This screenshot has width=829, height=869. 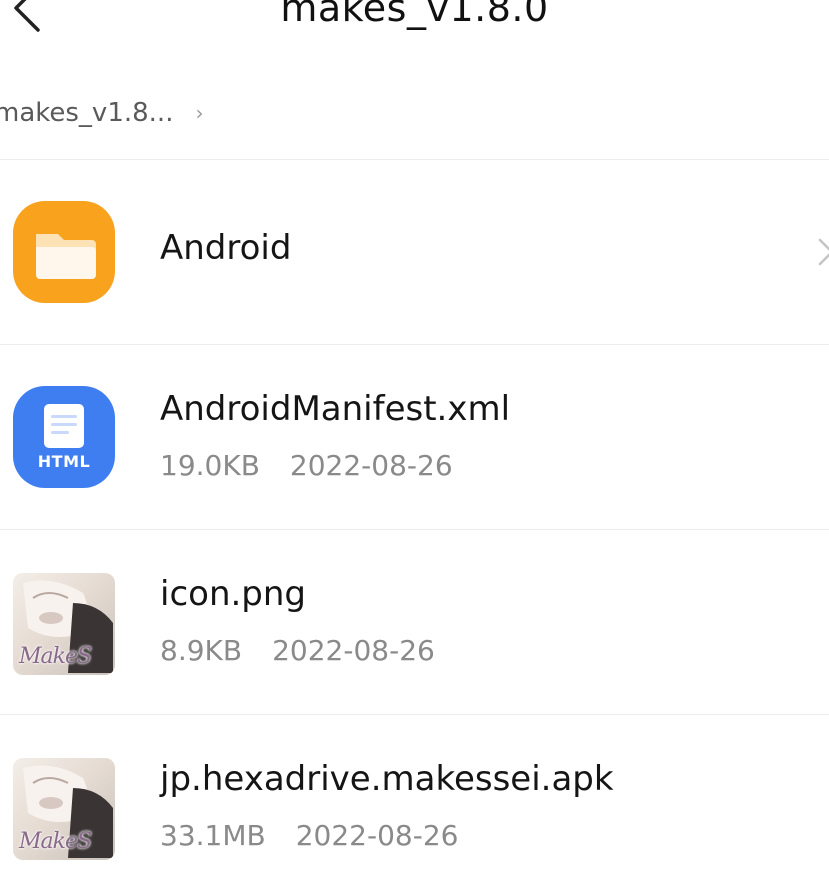 What do you see at coordinates (64, 252) in the screenshot?
I see `folder-icon` at bounding box center [64, 252].